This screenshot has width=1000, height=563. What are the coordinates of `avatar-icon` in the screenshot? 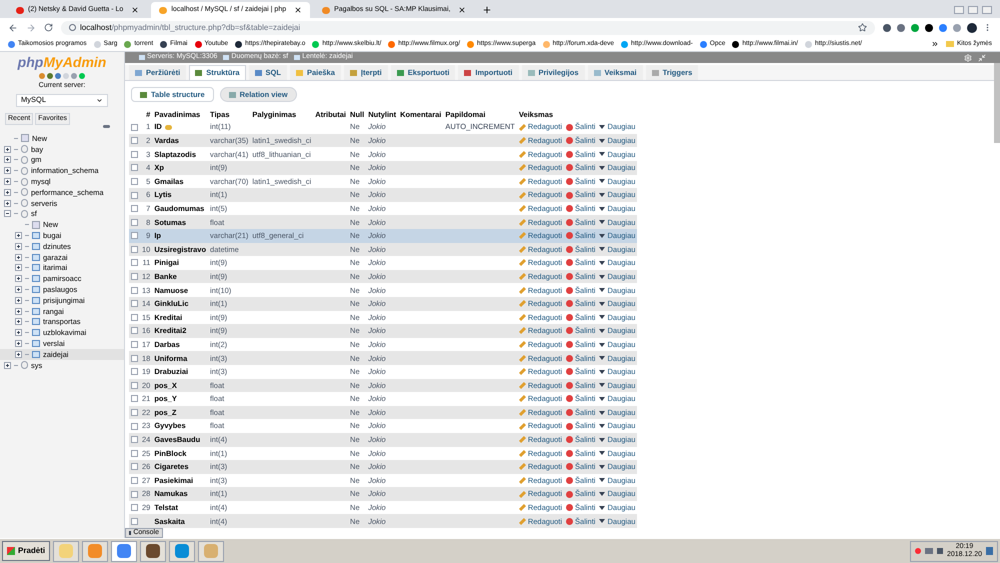 It's located at (972, 27).